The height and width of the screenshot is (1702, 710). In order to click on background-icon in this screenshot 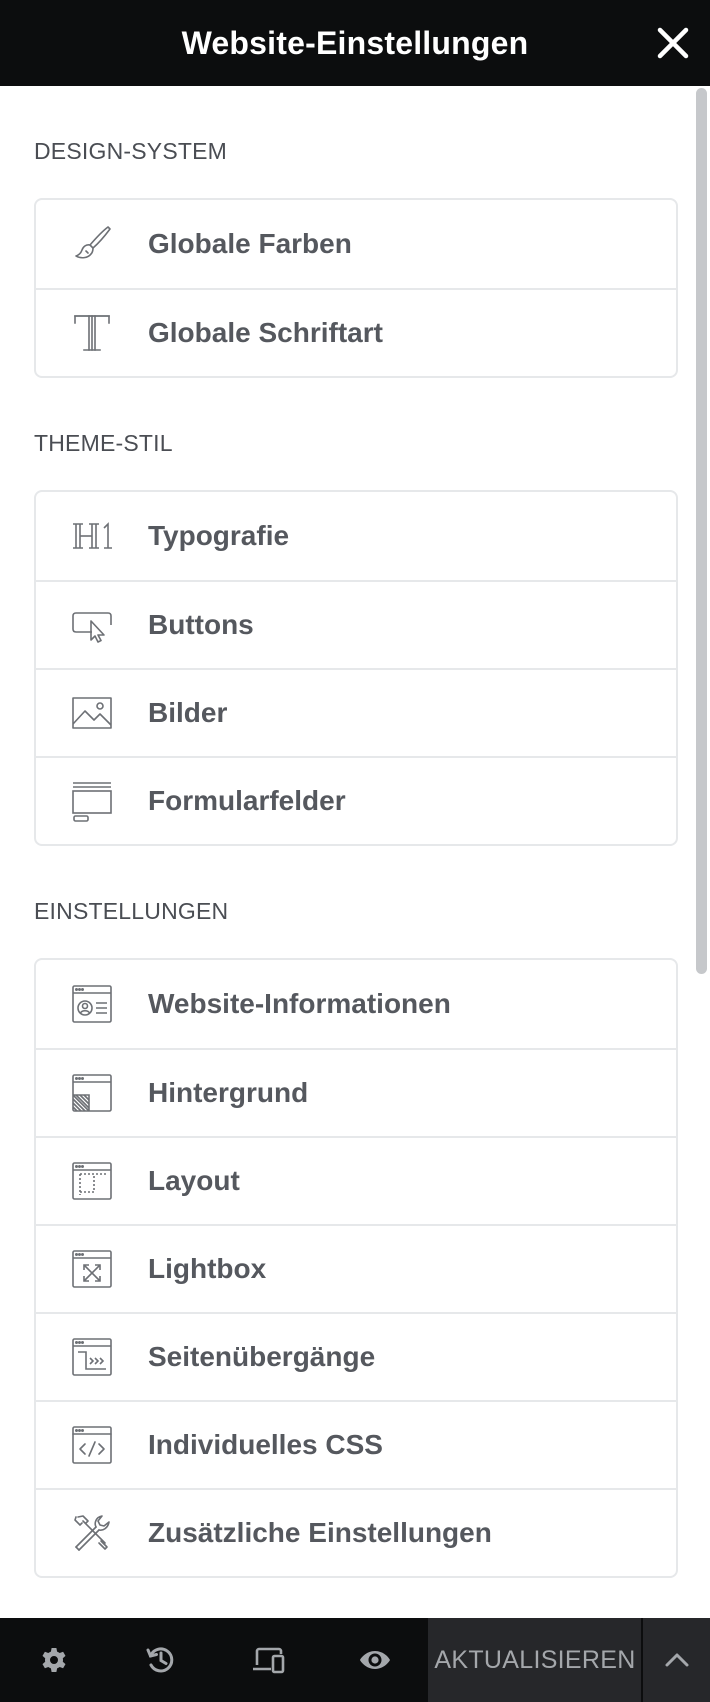, I will do `click(92, 1093)`.